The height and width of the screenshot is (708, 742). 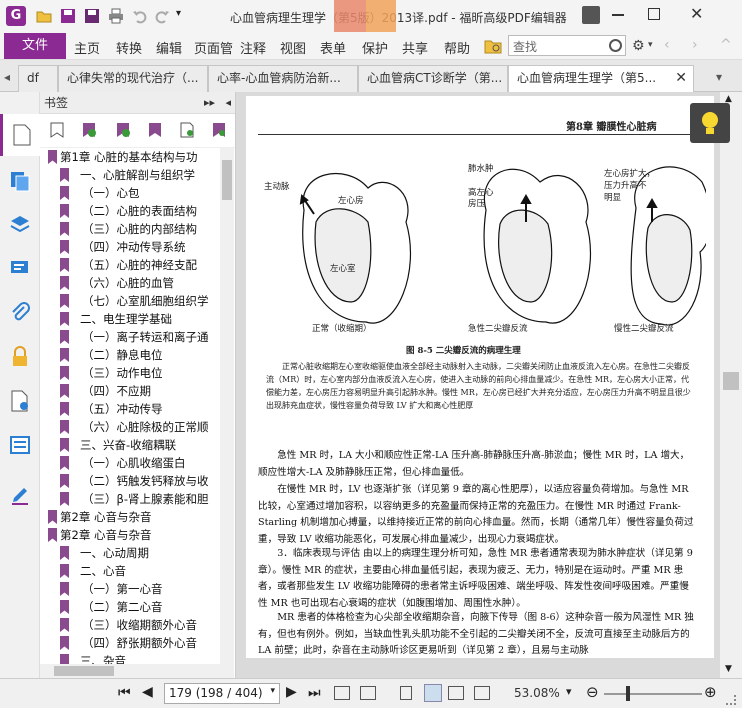 What do you see at coordinates (35, 46) in the screenshot?
I see `file-menu-button: 文件` at bounding box center [35, 46].